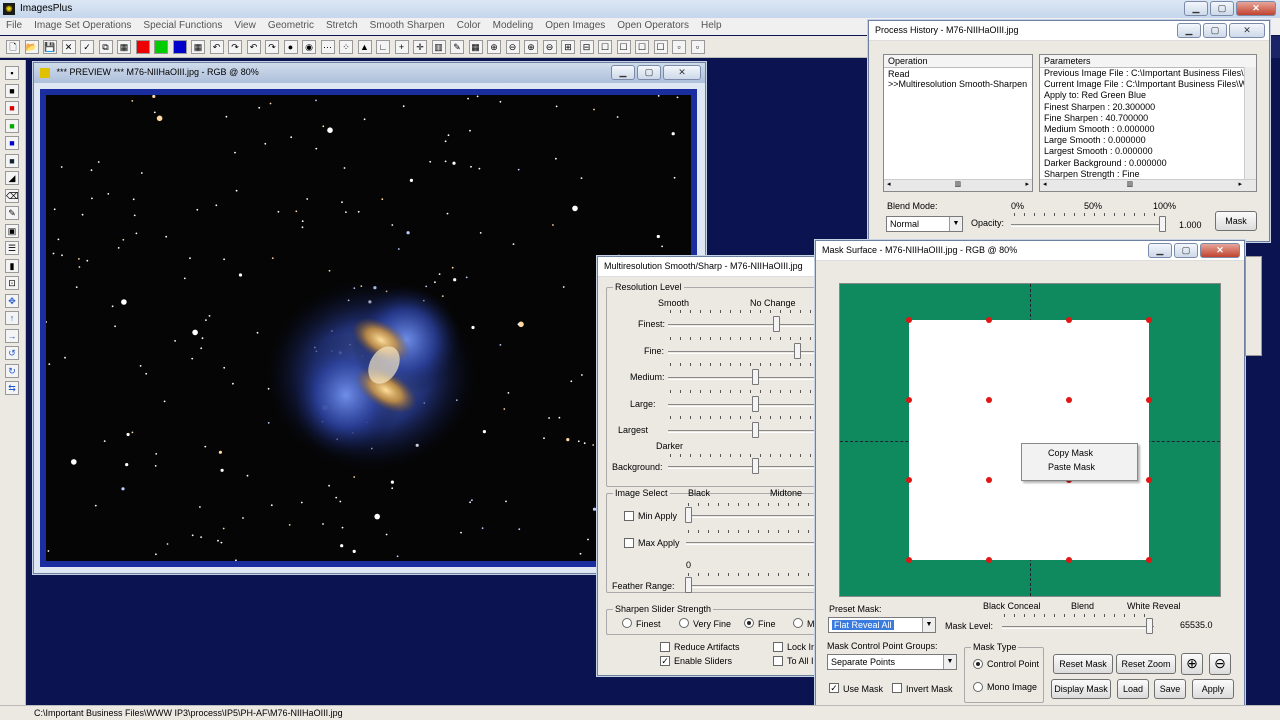  Describe the element at coordinates (1081, 689) in the screenshot. I see `display-mask-button: Display Mask` at that location.